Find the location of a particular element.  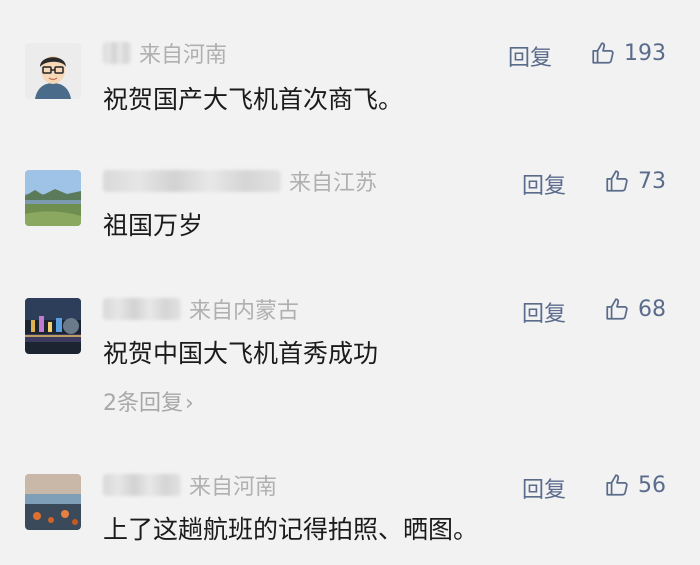

like-count: 68 is located at coordinates (652, 309).